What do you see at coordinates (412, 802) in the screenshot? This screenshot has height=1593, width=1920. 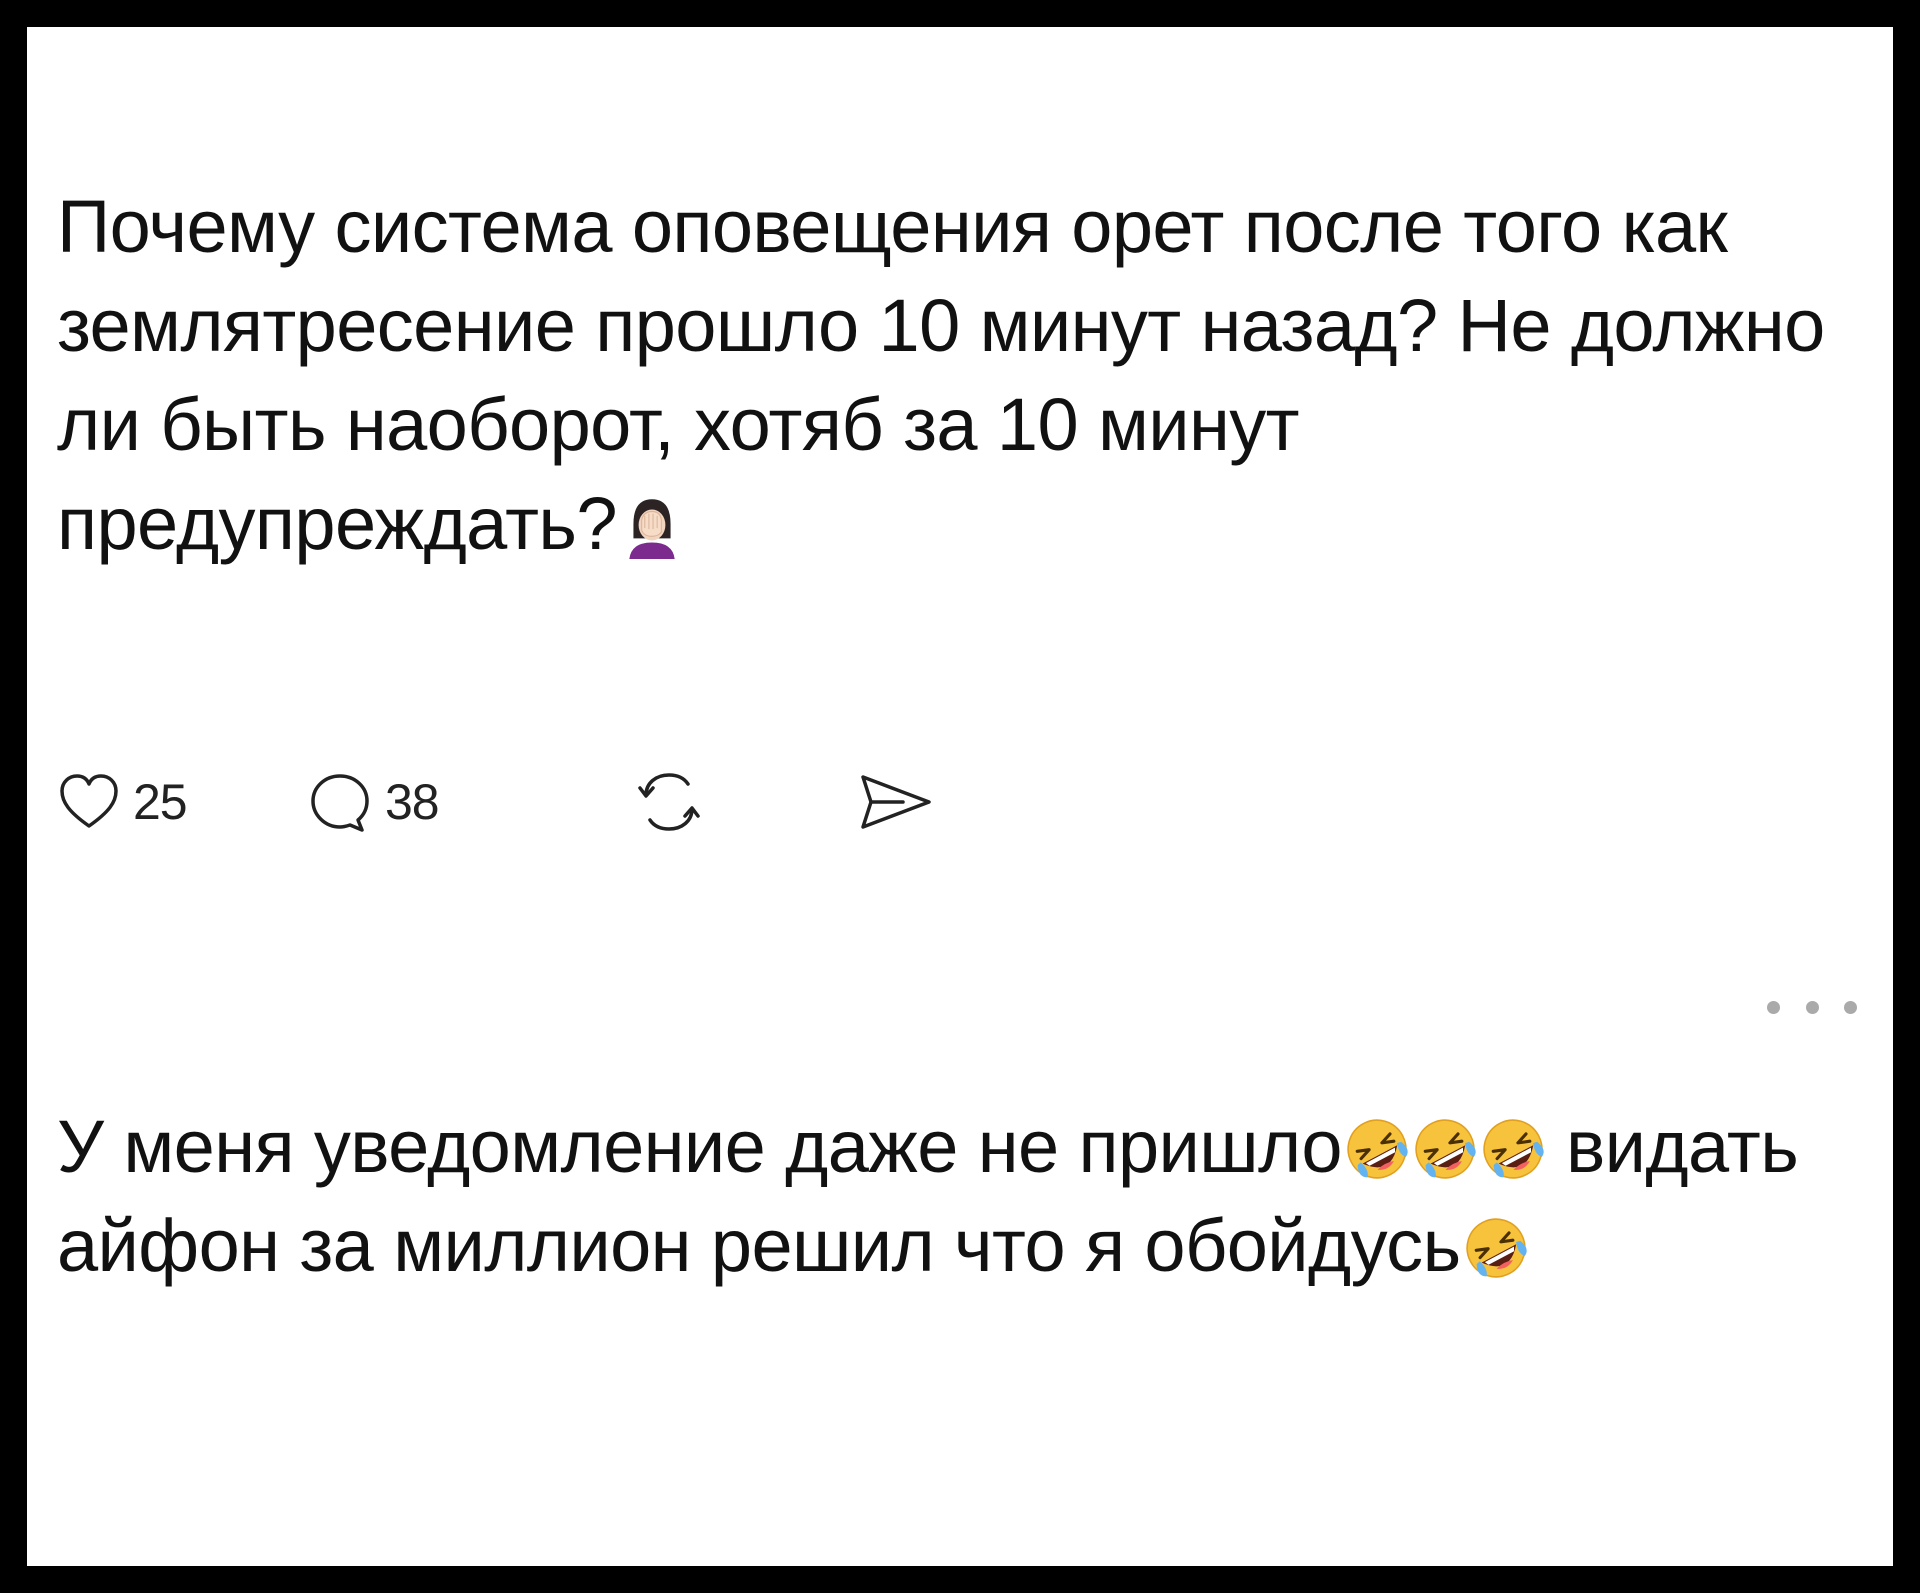 I see `reply-count: 38` at bounding box center [412, 802].